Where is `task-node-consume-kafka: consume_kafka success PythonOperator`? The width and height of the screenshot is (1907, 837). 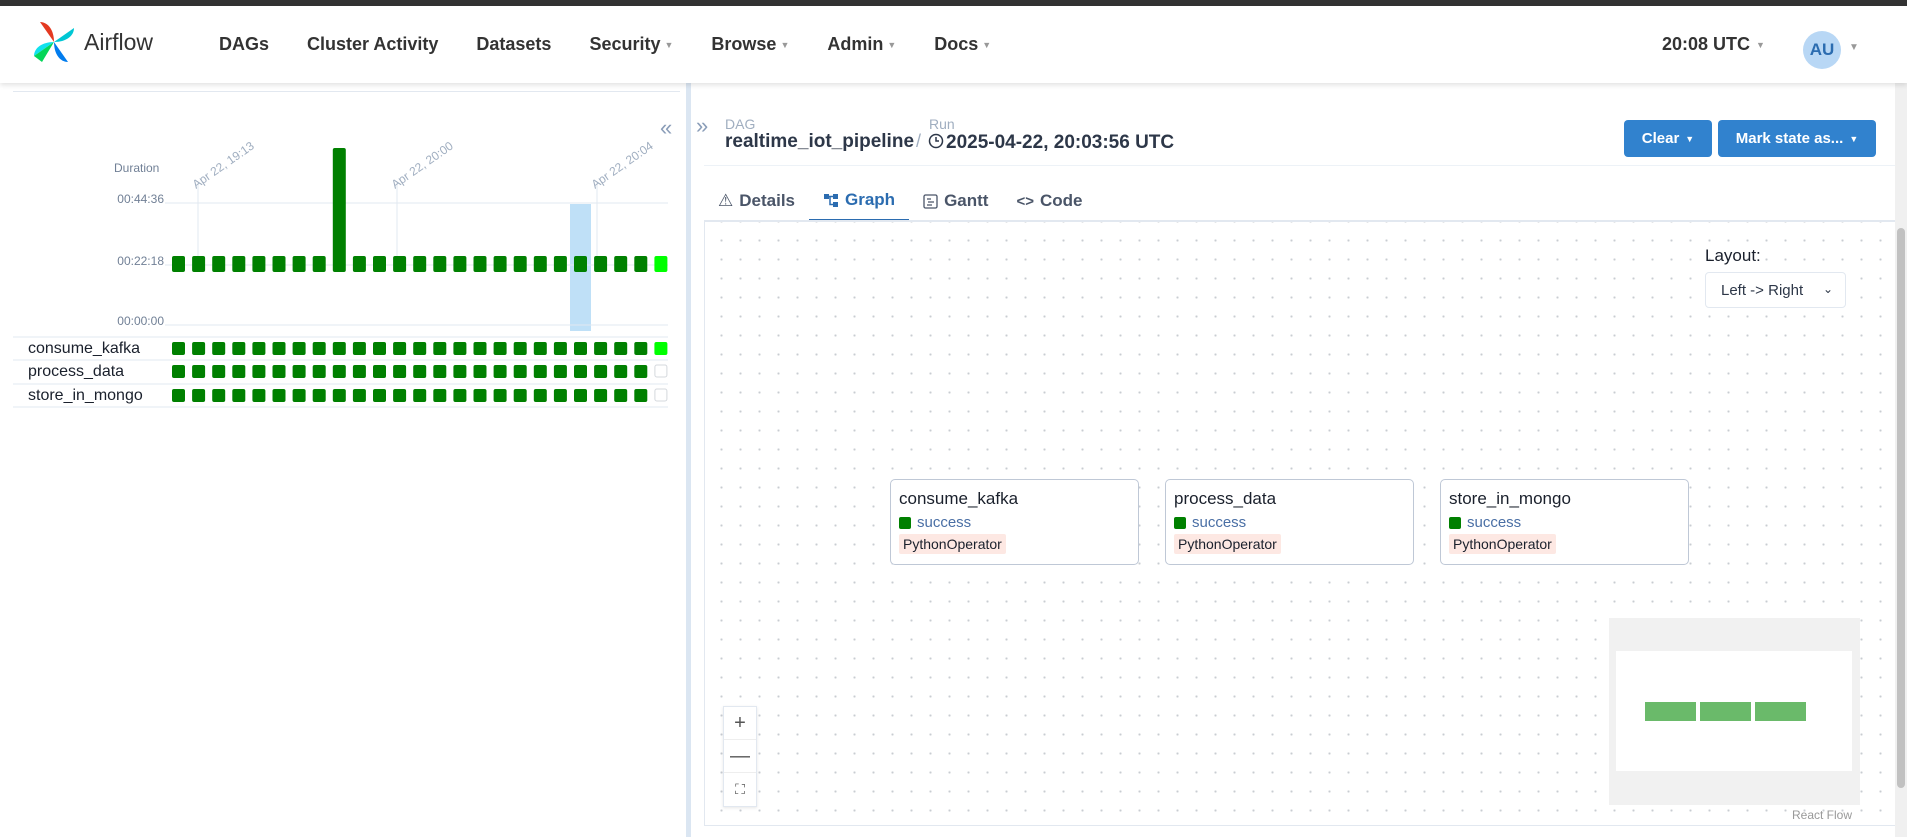 task-node-consume-kafka: consume_kafka success PythonOperator is located at coordinates (1014, 522).